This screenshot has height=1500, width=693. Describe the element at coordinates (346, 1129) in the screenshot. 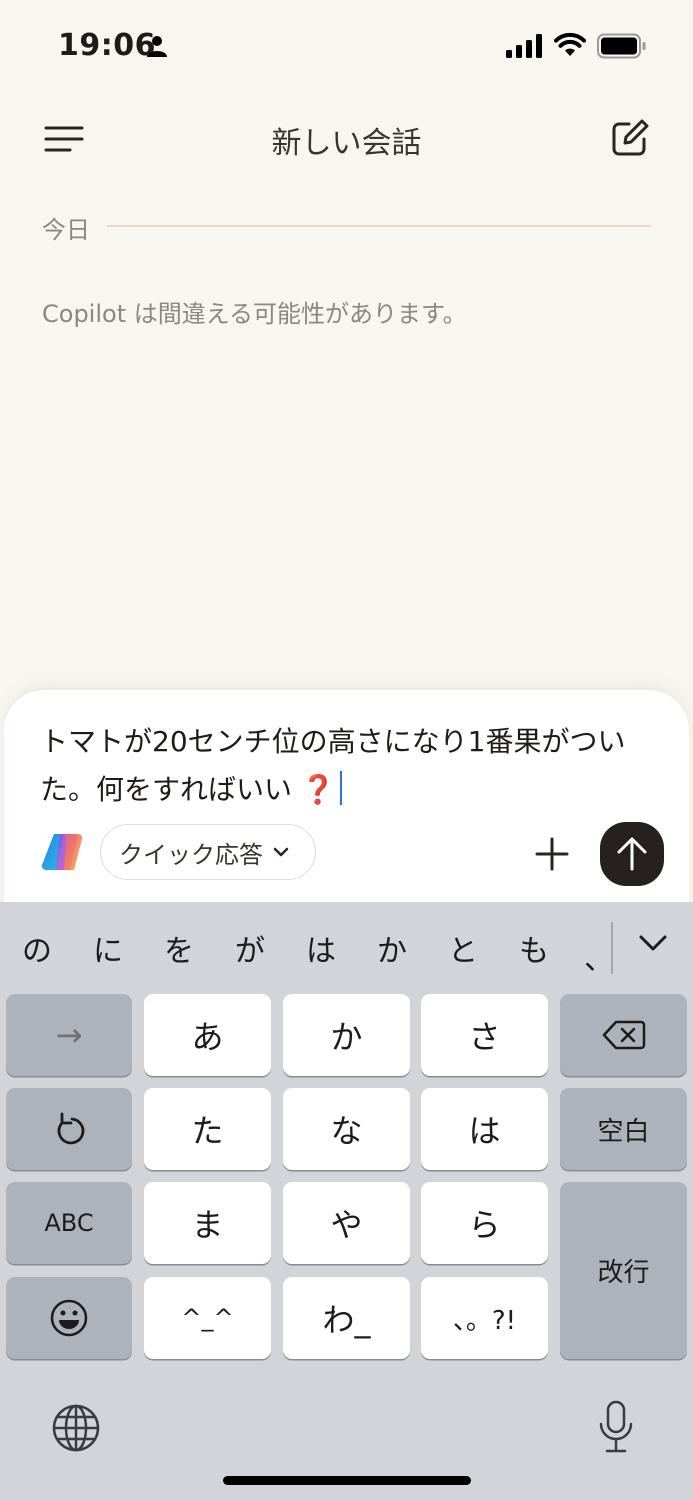

I see `key-na: な` at that location.